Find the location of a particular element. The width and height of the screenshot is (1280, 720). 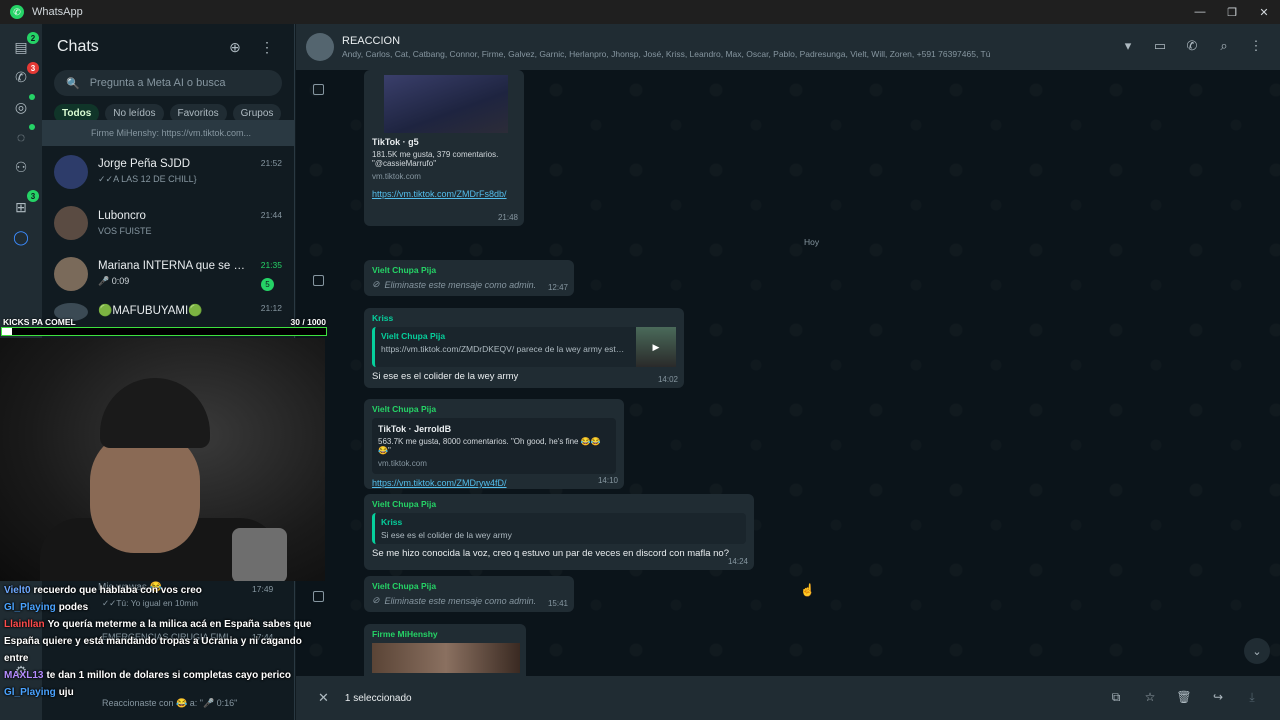

stream-chat-message: podes is located at coordinates (73, 607).